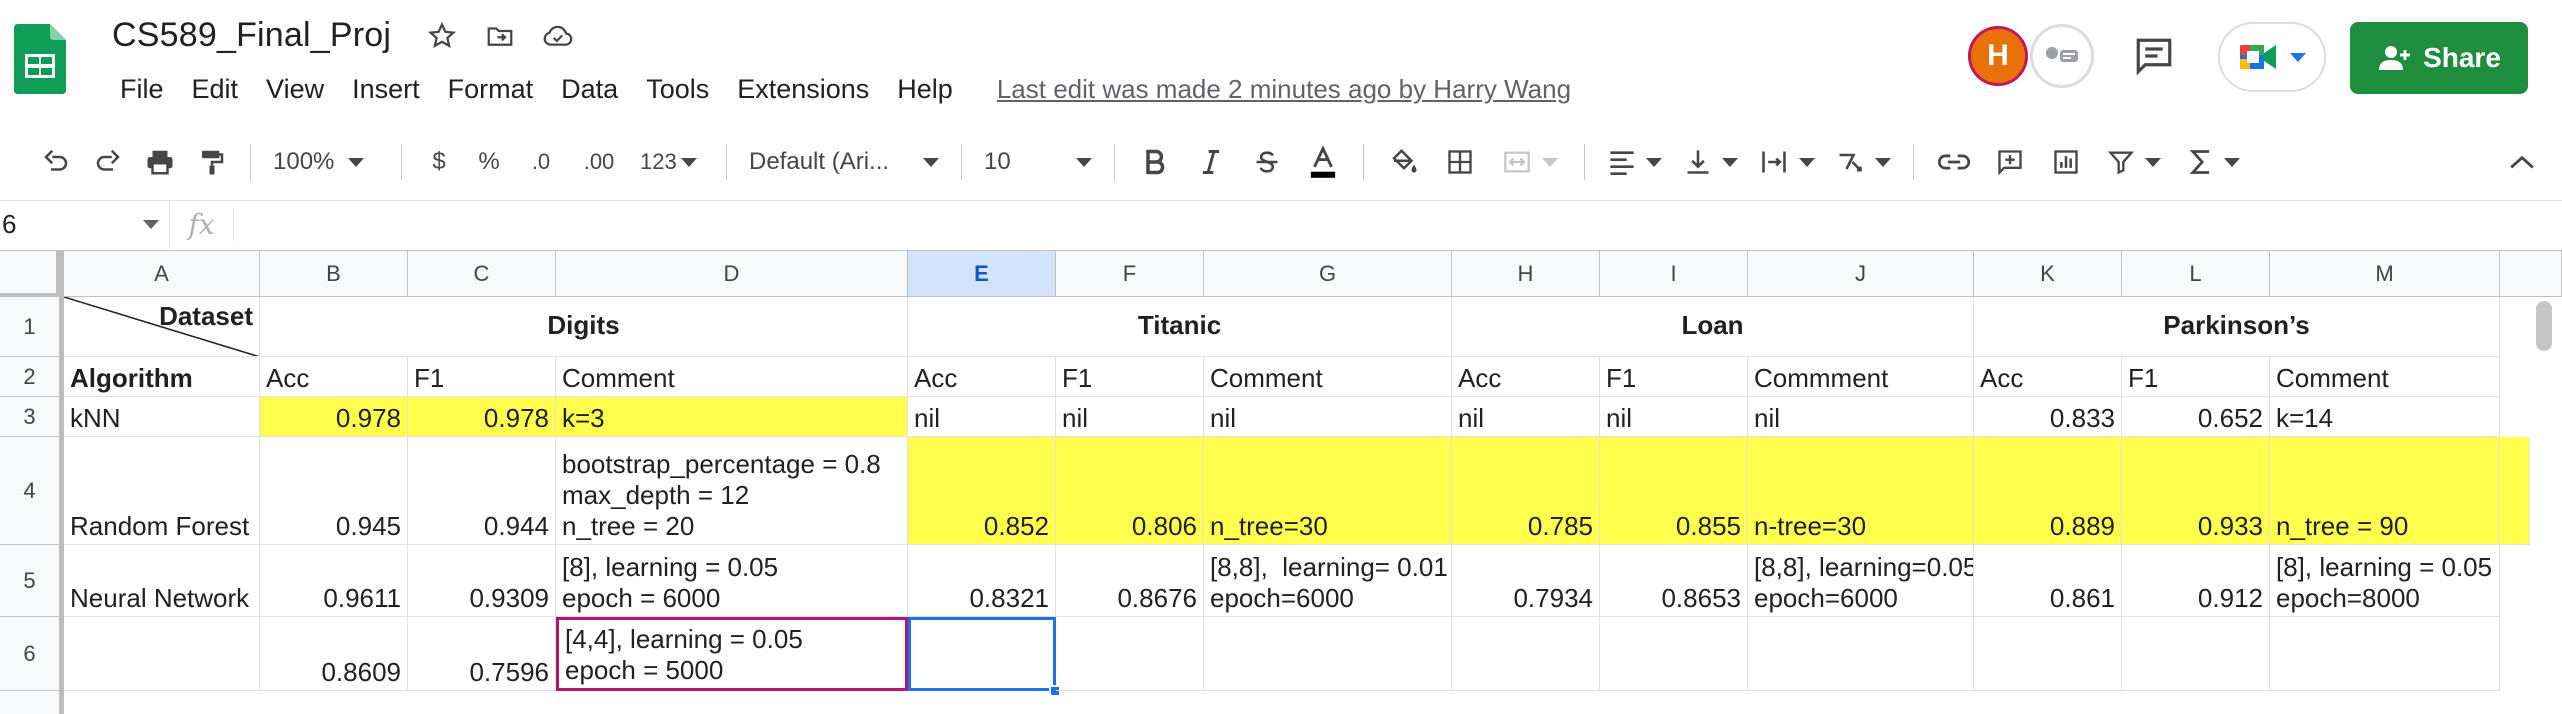 The image size is (2562, 714). I want to click on cell-a1: Dataset, so click(162, 327).